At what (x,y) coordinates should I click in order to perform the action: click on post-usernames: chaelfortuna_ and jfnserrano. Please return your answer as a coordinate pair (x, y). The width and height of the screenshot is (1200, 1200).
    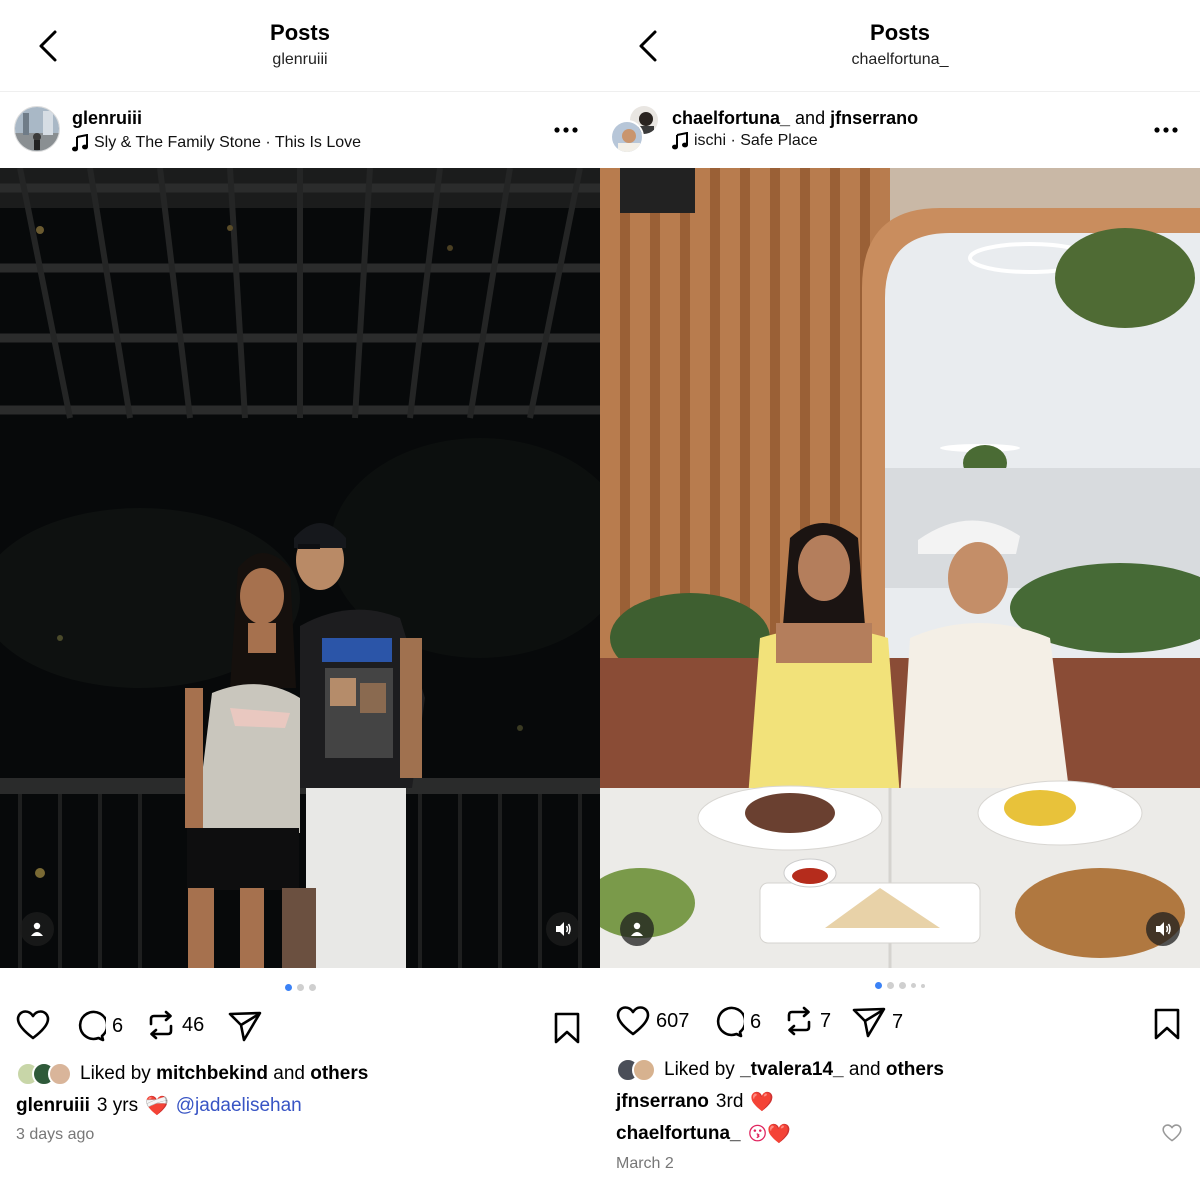
    Looking at the image, I should click on (795, 118).